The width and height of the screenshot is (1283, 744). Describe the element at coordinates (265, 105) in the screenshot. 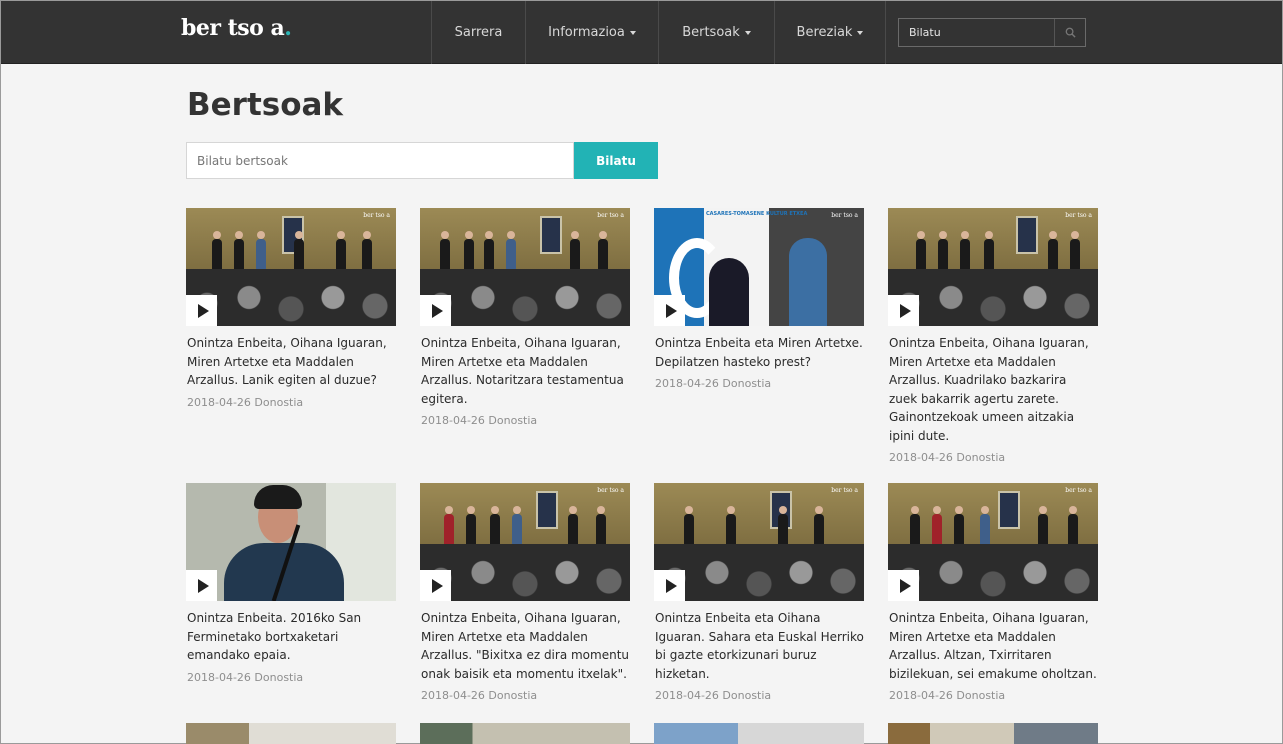

I see `page-title: Bertsoak` at that location.